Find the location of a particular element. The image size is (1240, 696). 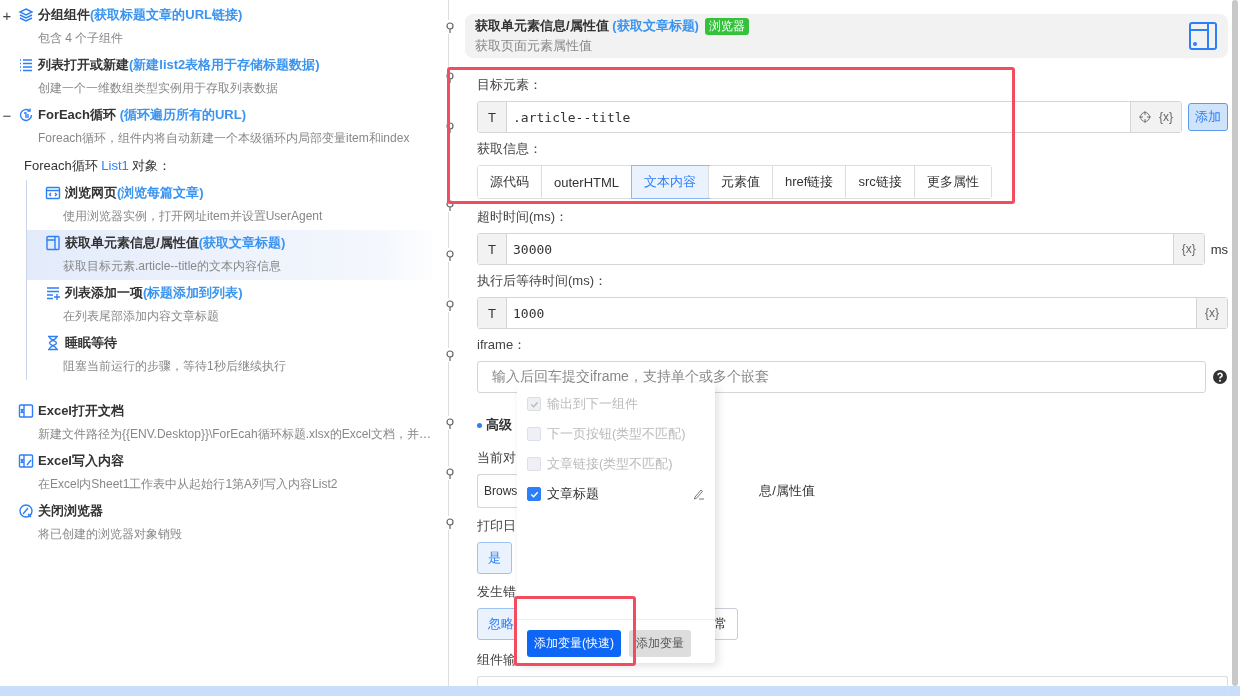

pencil-icon is located at coordinates (699, 494).